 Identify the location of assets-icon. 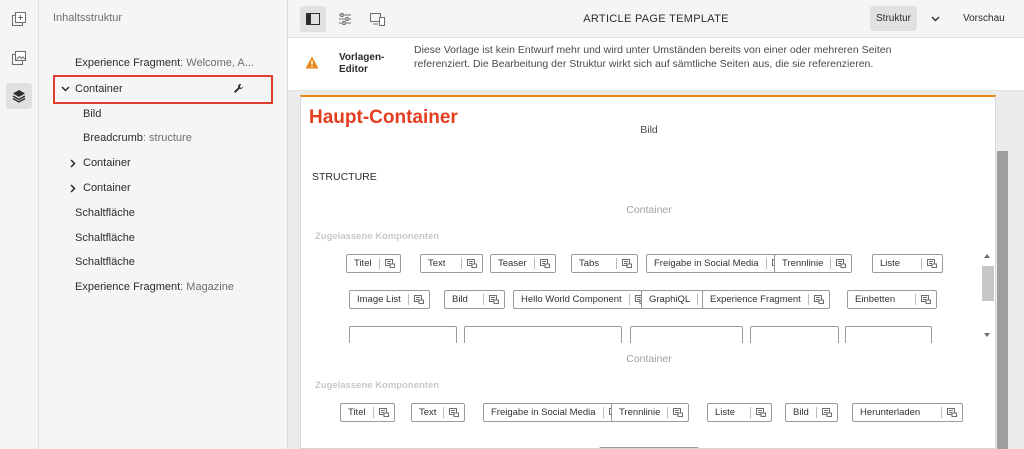
(19, 58).